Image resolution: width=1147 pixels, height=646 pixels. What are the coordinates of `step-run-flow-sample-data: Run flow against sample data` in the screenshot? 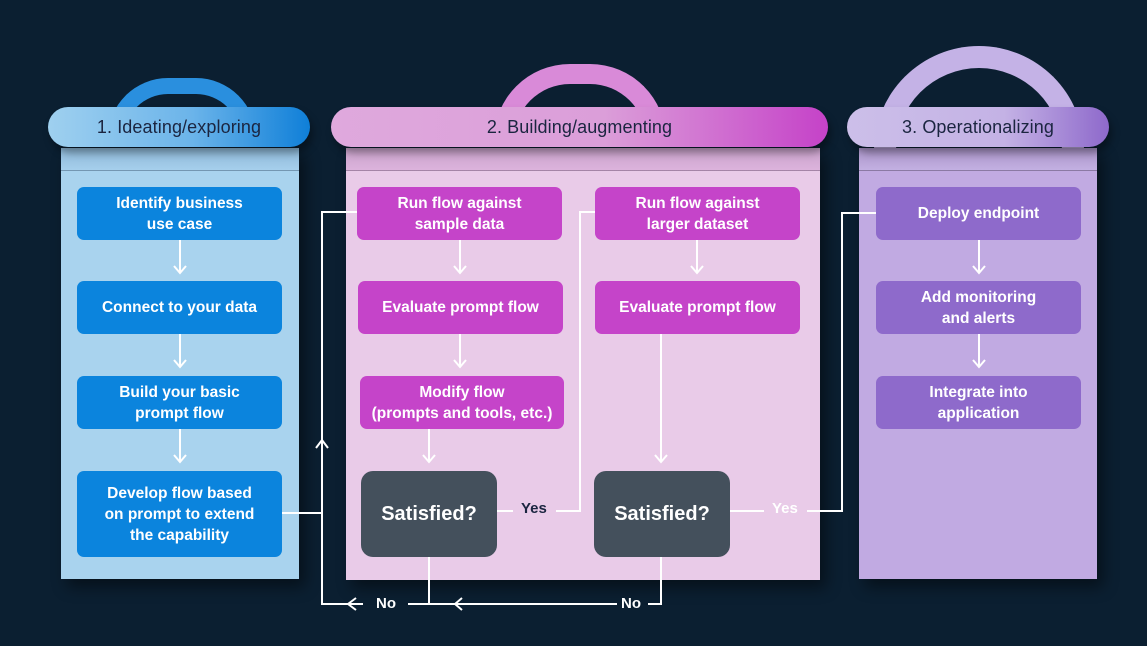 It's located at (459, 213).